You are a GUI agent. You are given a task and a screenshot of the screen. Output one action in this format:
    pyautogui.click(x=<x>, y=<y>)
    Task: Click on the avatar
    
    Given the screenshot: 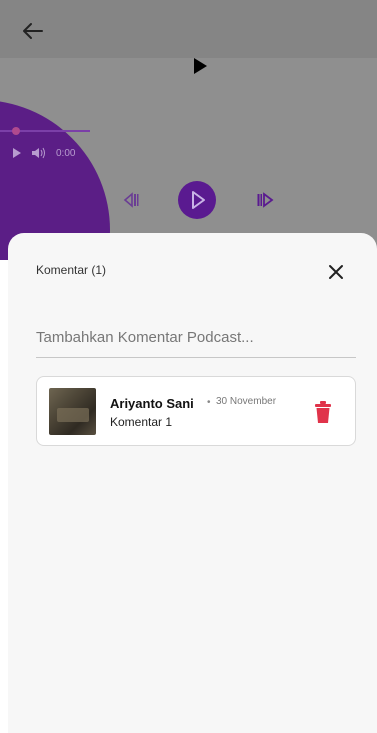 What is the action you would take?
    pyautogui.click(x=72, y=411)
    